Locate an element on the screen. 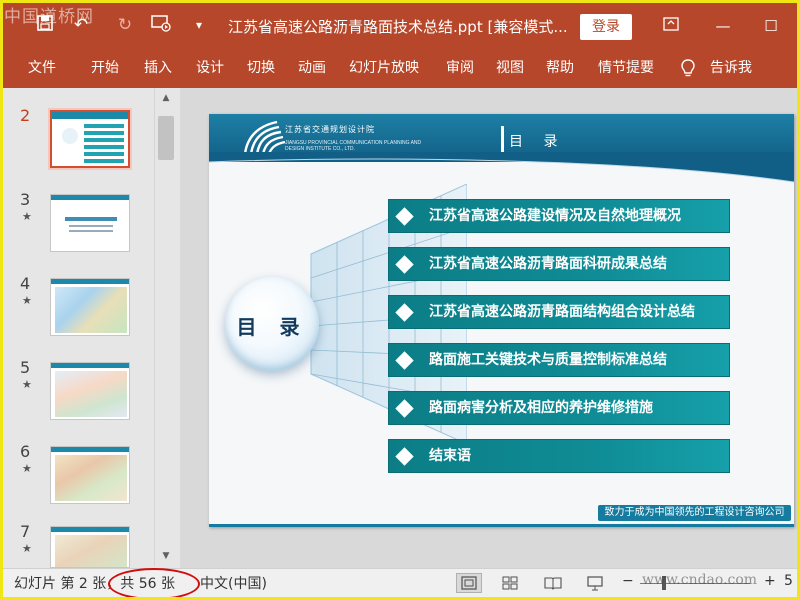 This screenshot has width=800, height=600. redo-icon: ↻ is located at coordinates (125, 25).